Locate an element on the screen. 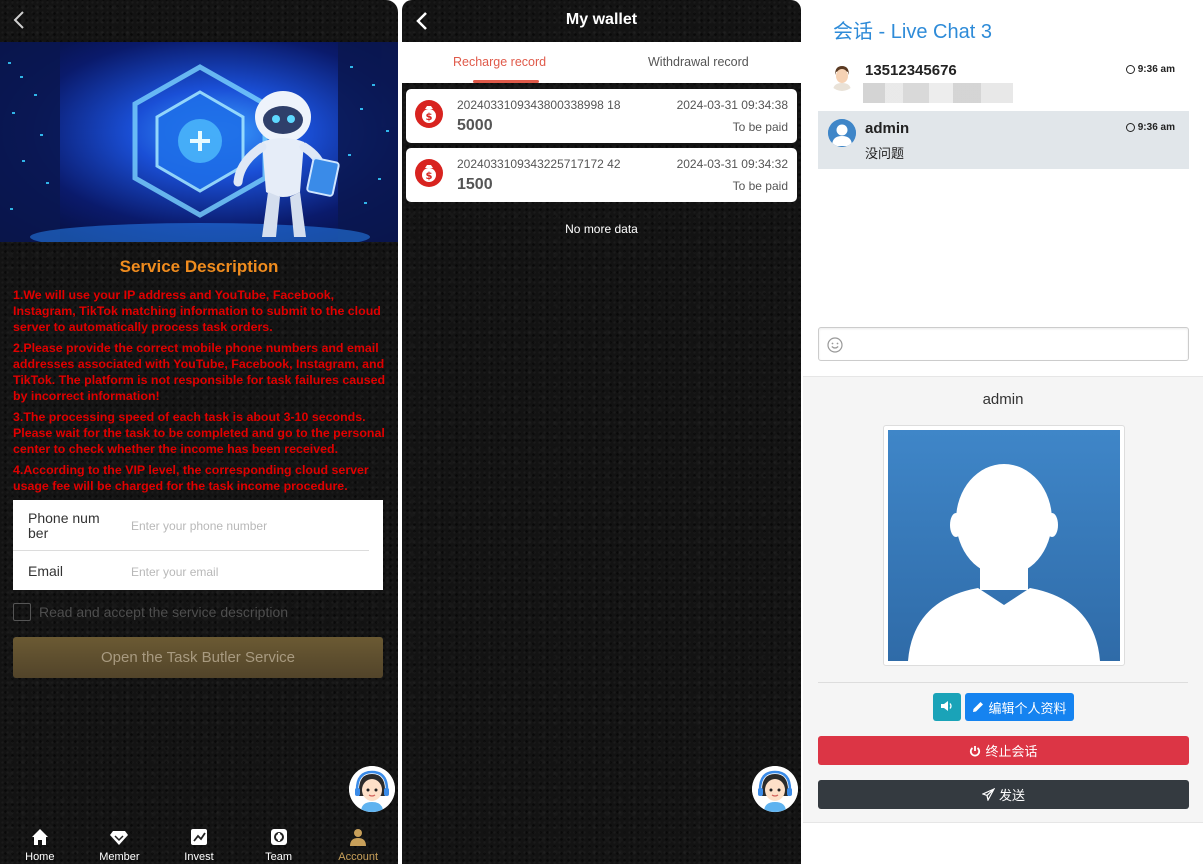 This screenshot has width=1203, height=864. sender-name: admin is located at coordinates (887, 128).